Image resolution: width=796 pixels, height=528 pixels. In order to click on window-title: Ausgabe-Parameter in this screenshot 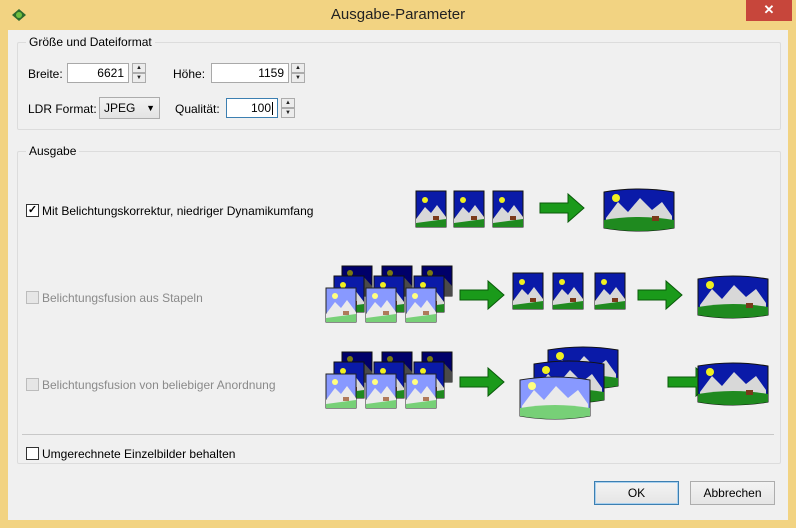, I will do `click(398, 14)`.